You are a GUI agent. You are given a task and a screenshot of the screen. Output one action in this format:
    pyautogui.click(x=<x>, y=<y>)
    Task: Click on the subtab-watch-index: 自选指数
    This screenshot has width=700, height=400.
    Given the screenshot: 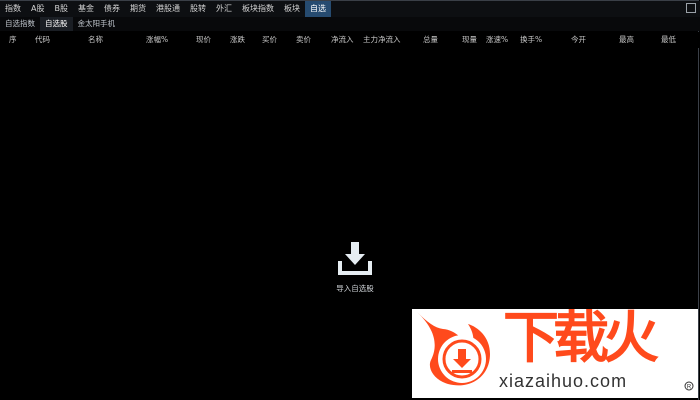 What is the action you would take?
    pyautogui.click(x=20, y=24)
    